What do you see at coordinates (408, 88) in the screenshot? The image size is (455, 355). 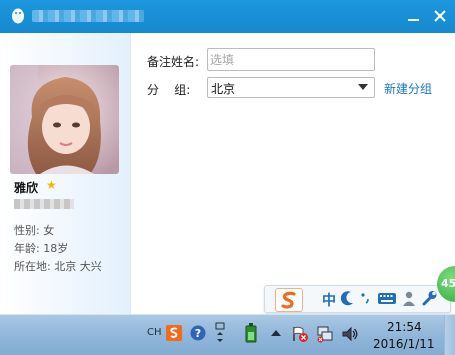 I see `new-group-link: 新建分组` at bounding box center [408, 88].